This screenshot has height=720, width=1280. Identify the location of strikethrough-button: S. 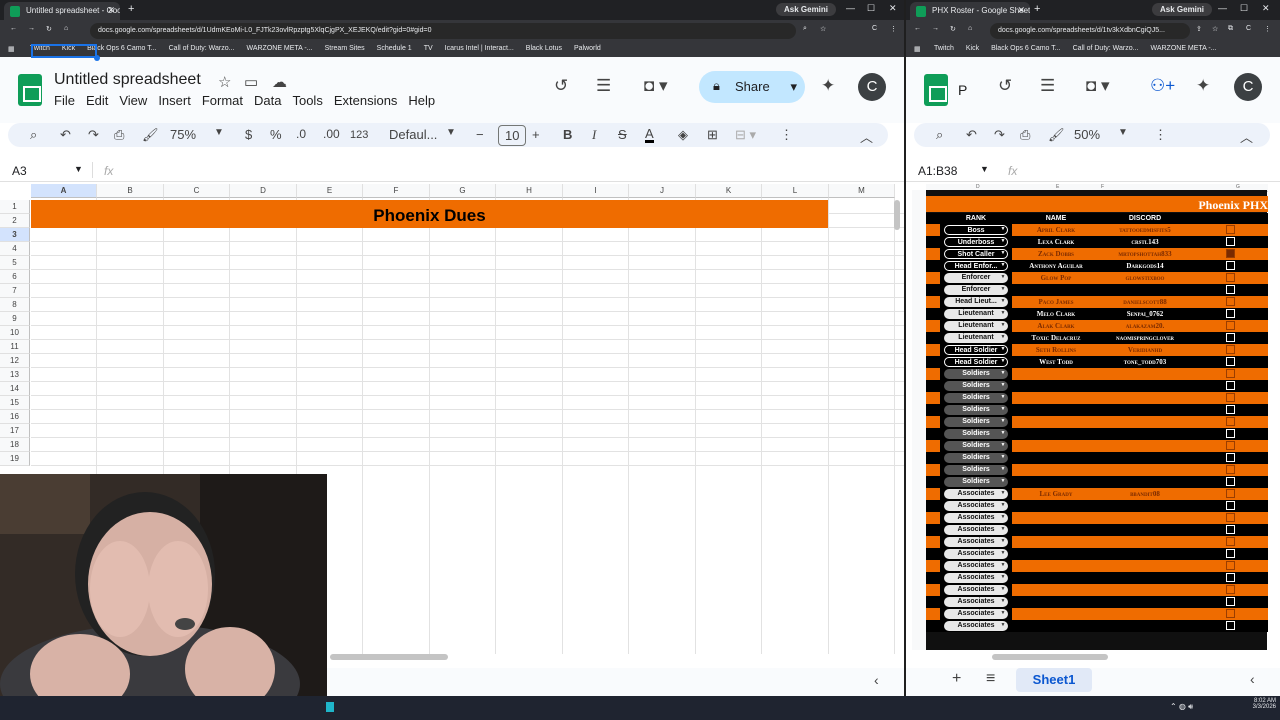
(622, 134).